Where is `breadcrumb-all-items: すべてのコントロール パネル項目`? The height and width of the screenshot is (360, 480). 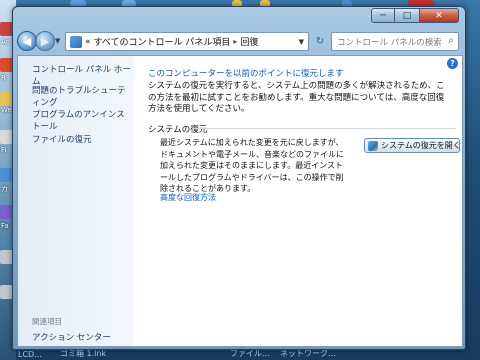 breadcrumb-all-items: すべてのコントロール パネル項目 is located at coordinates (162, 41).